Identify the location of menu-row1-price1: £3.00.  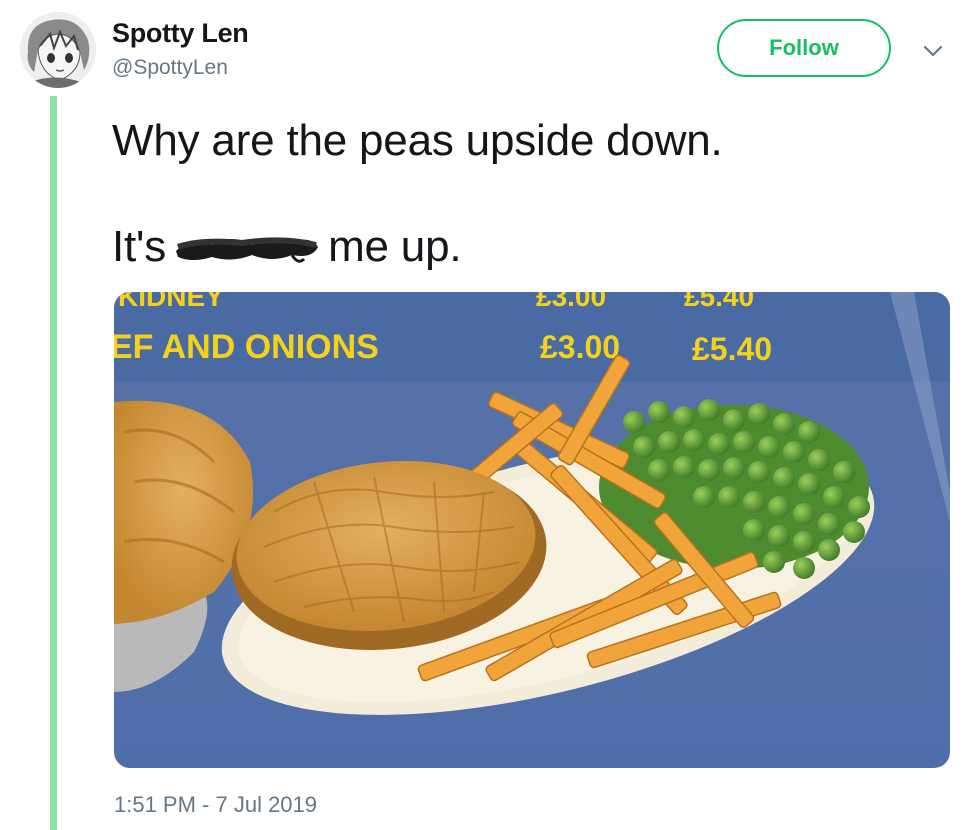
(571, 302).